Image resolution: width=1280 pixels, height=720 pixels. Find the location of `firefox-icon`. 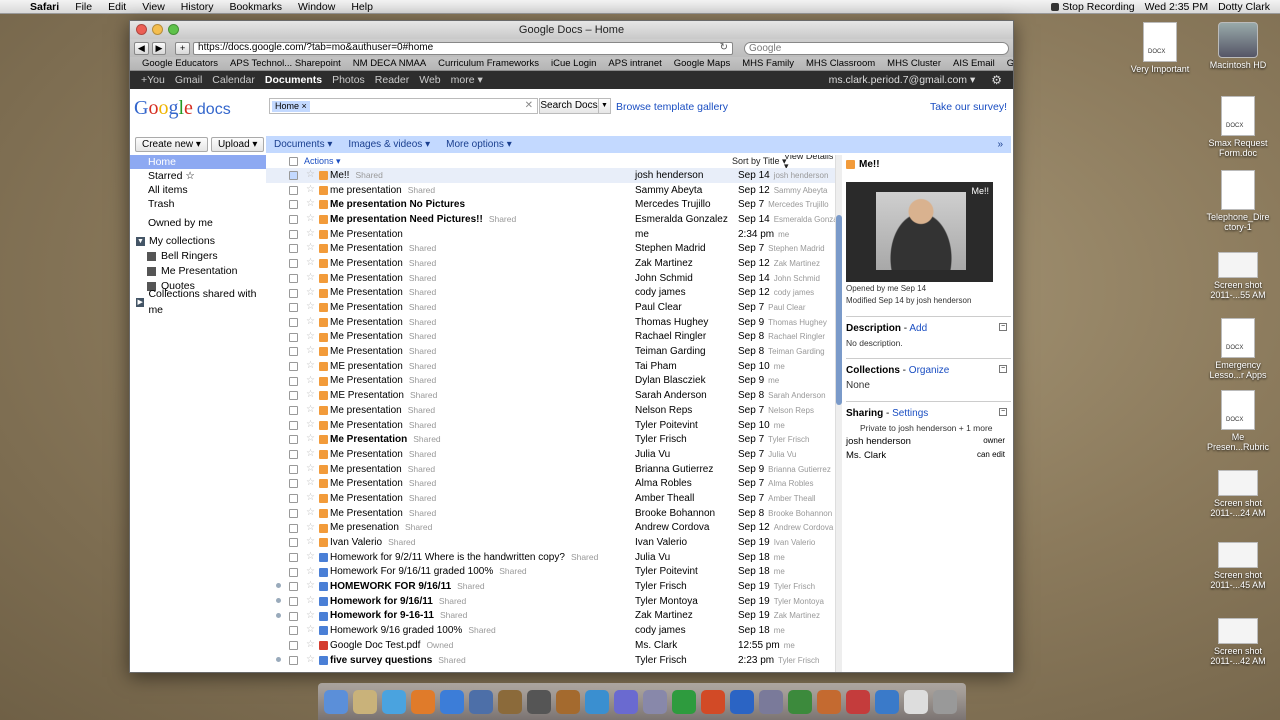

firefox-icon is located at coordinates (423, 701).